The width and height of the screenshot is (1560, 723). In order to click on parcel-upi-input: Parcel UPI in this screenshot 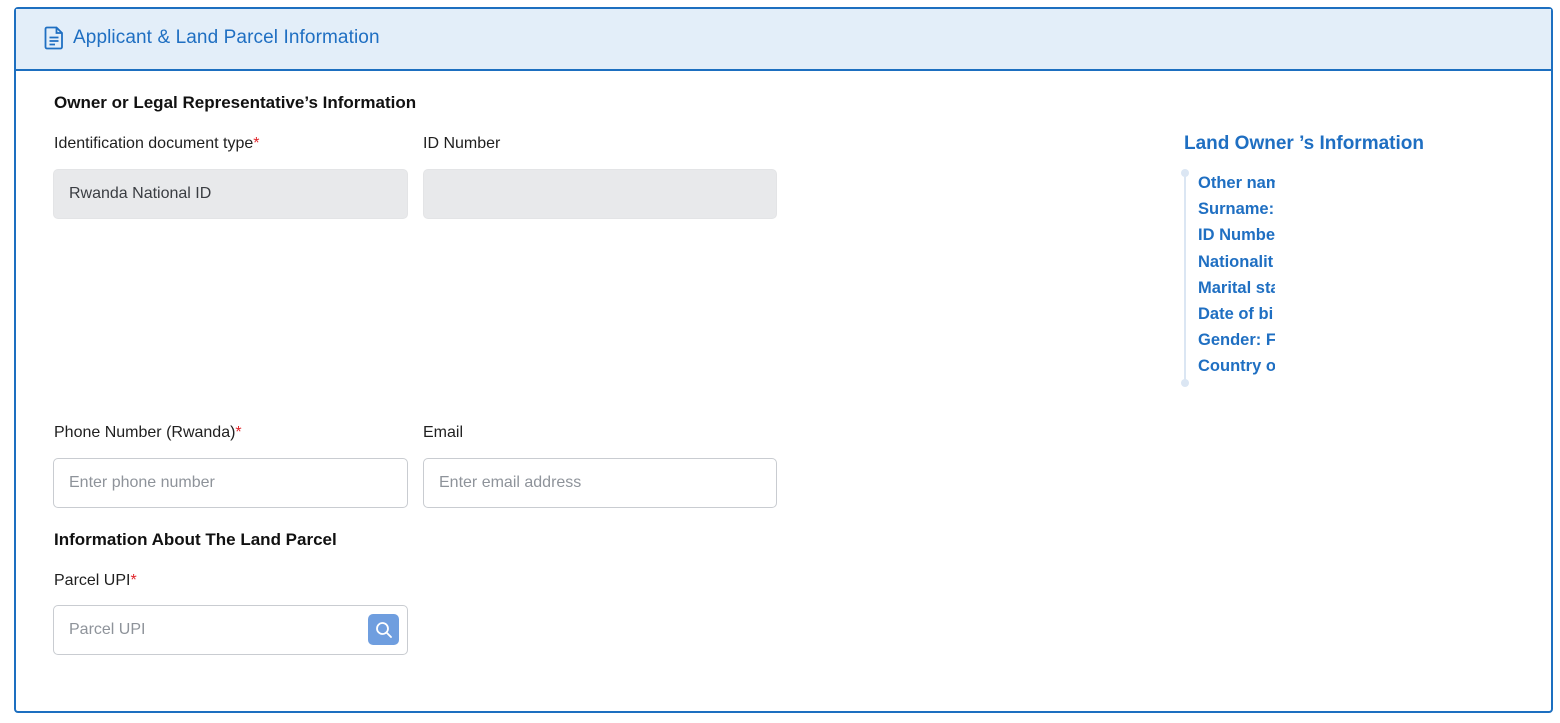, I will do `click(230, 630)`.